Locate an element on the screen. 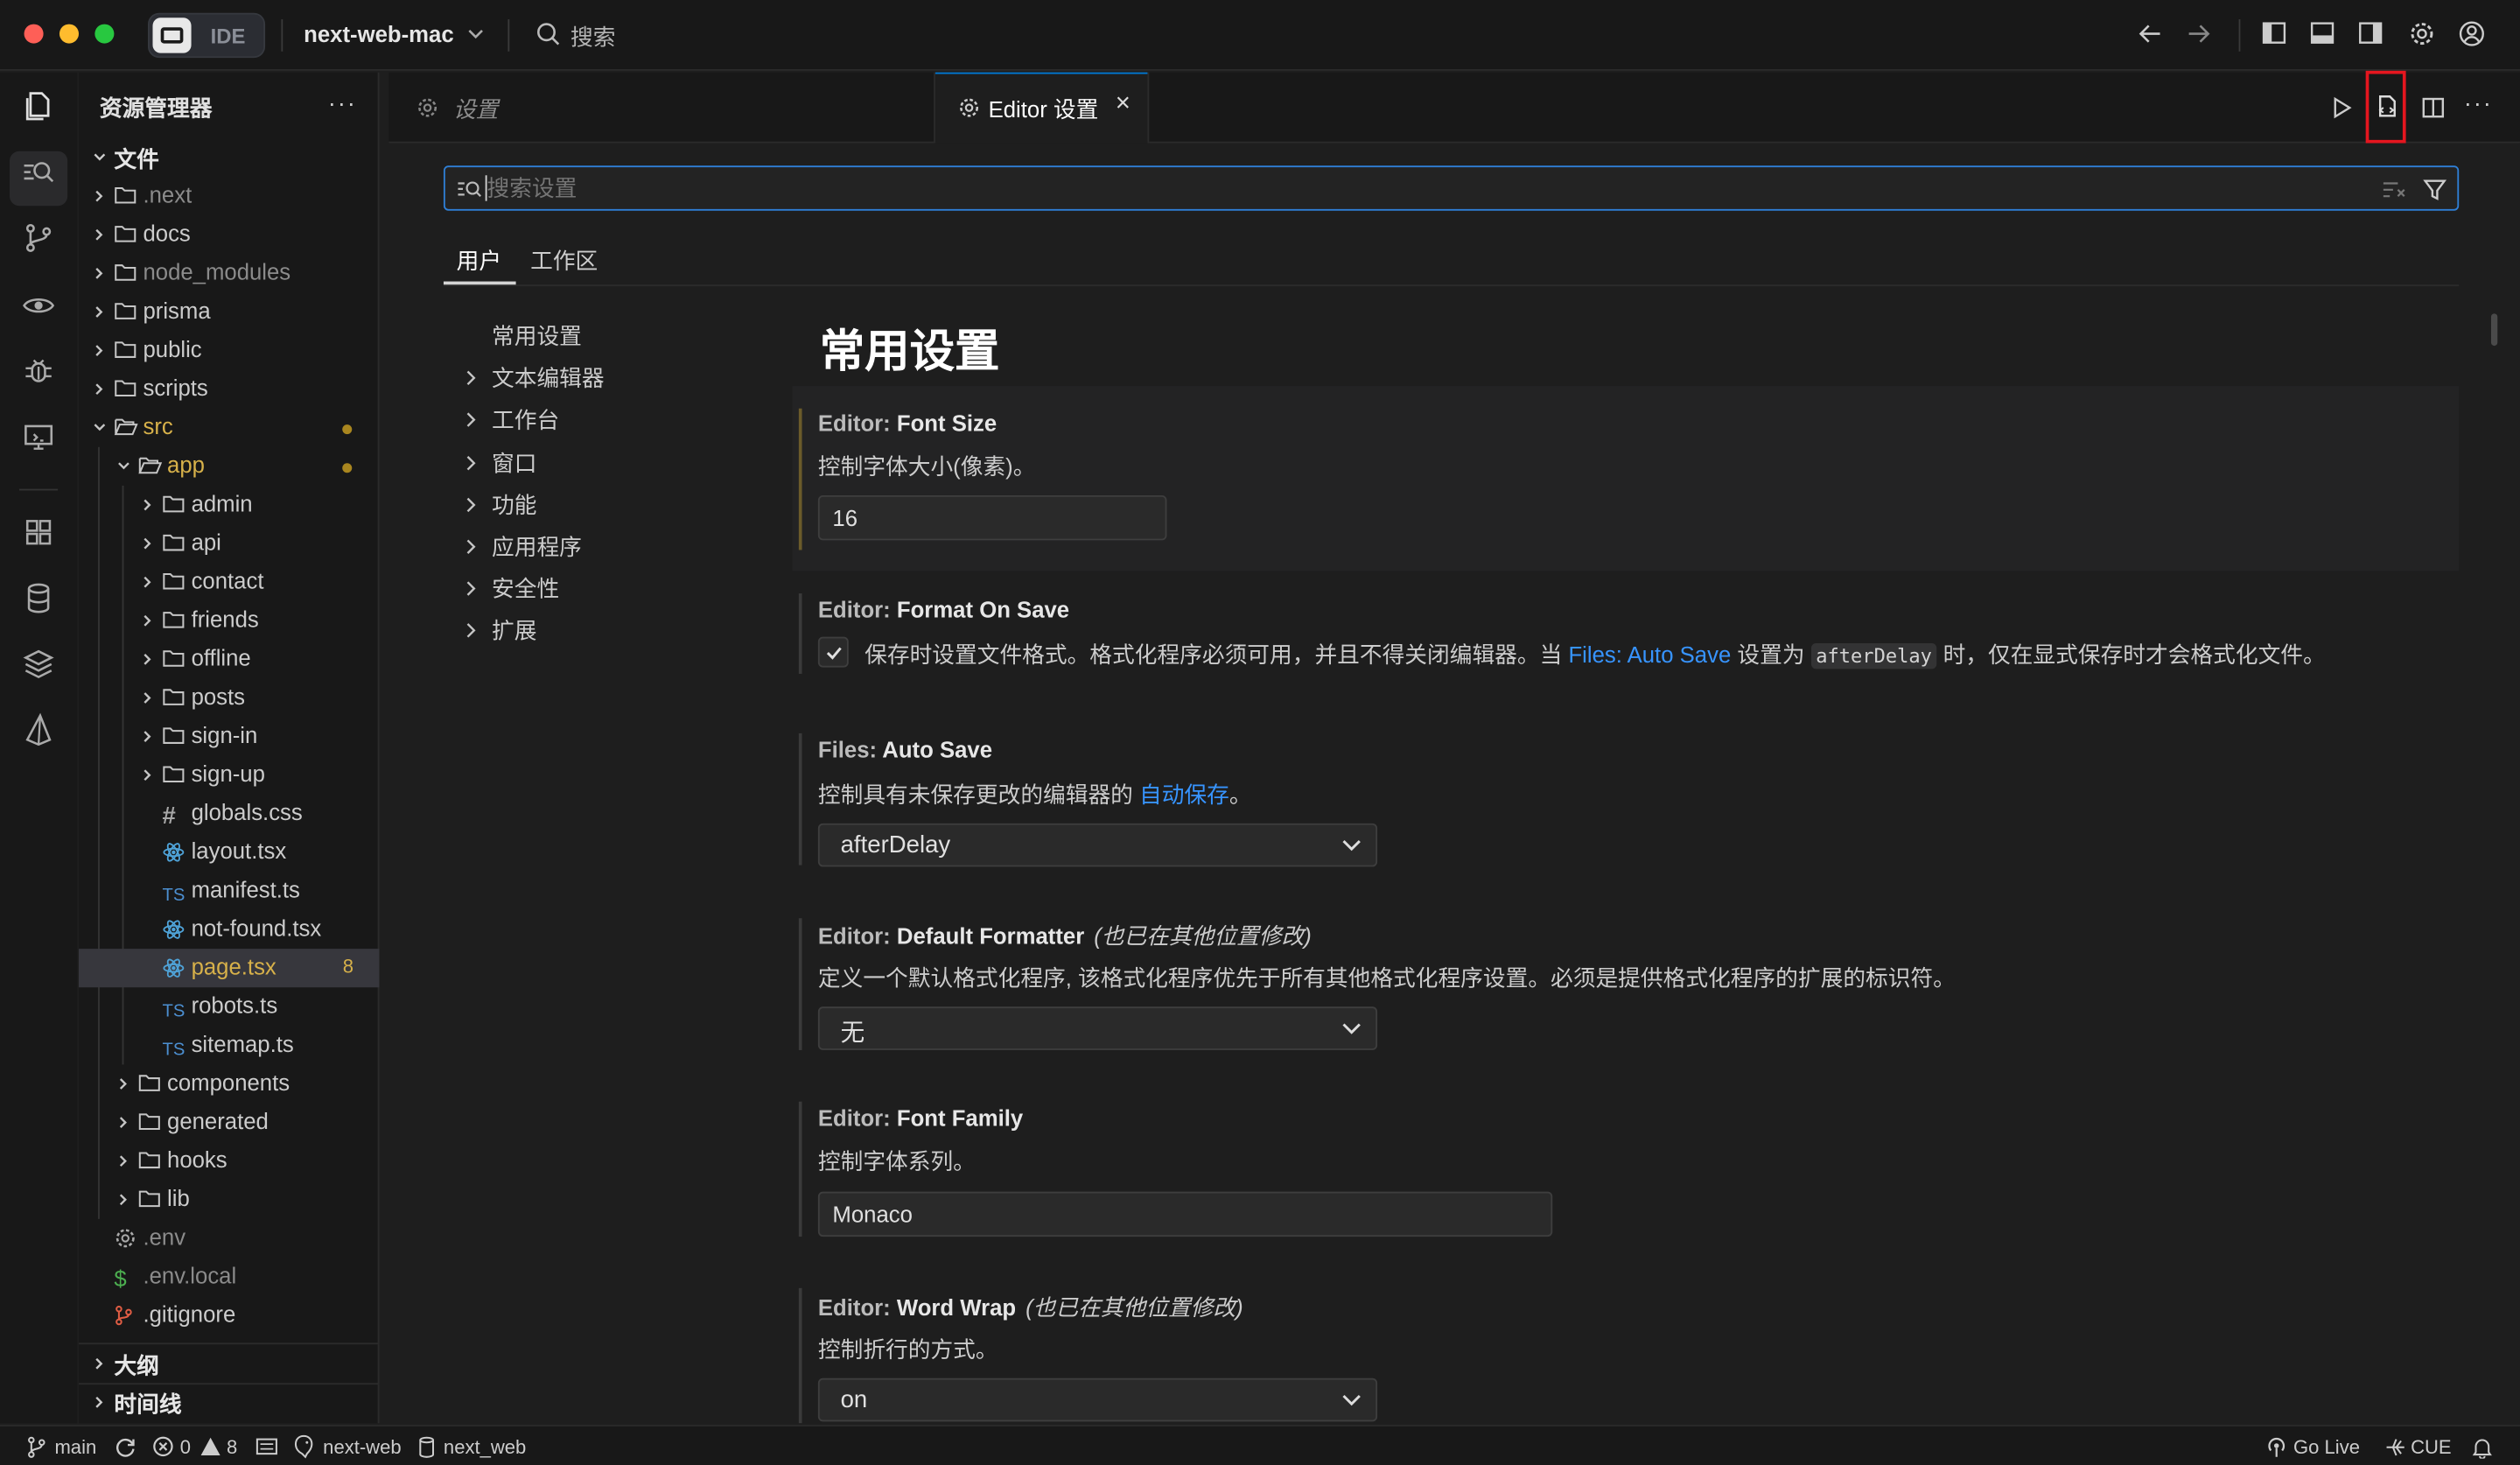 Image resolution: width=2520 pixels, height=1465 pixels. scope-tab-user: 用户 is located at coordinates (479, 260).